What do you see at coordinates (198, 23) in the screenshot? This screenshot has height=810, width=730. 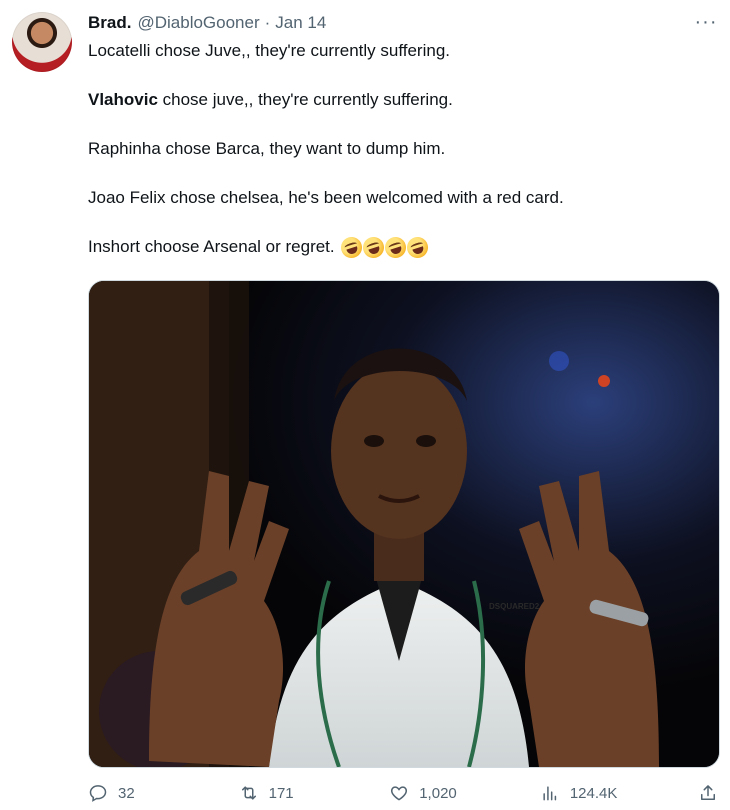 I see `author-handle: @DiabloGooner` at bounding box center [198, 23].